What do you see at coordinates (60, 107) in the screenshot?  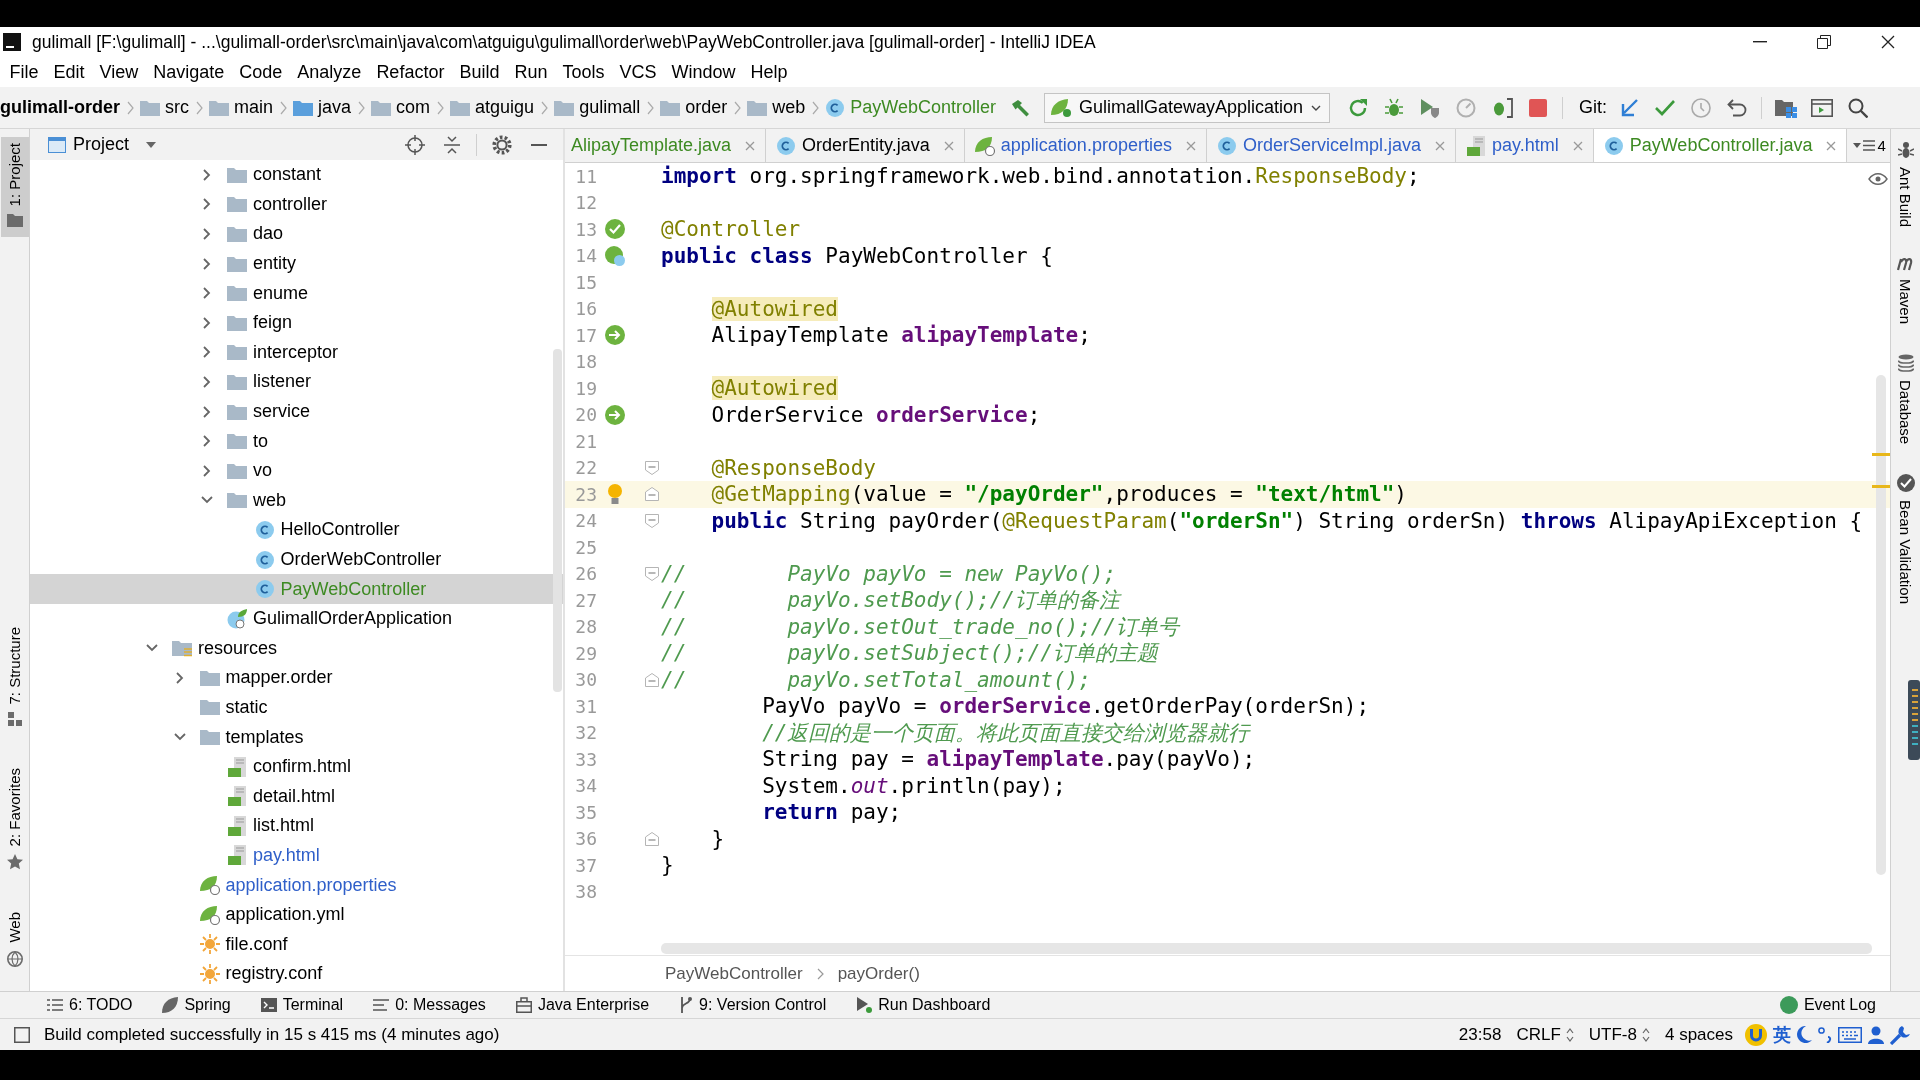 I see `breadcrumb-item: gulimall-order` at bounding box center [60, 107].